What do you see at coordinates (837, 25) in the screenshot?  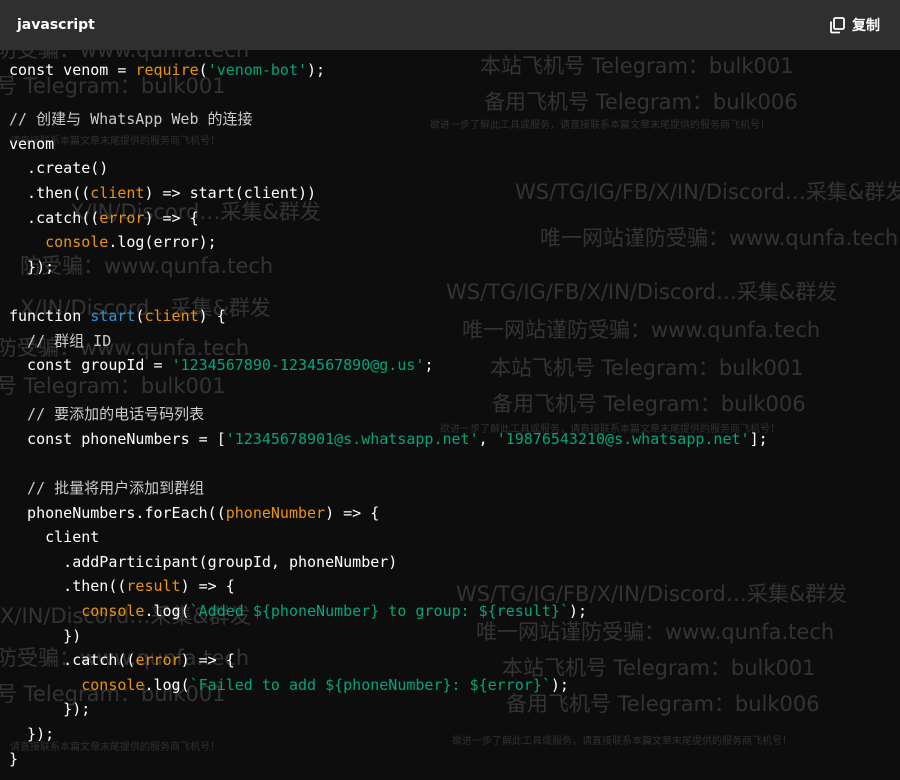 I see `copy-icon` at bounding box center [837, 25].